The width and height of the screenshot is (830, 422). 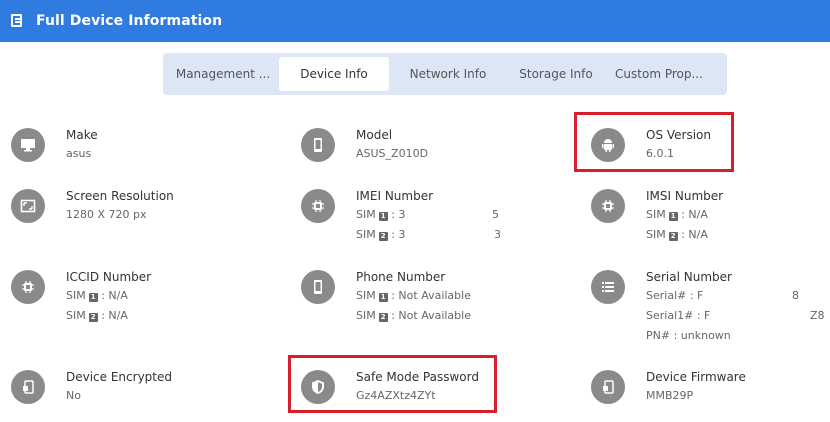 I want to click on page-title: Full Device Information, so click(x=129, y=21).